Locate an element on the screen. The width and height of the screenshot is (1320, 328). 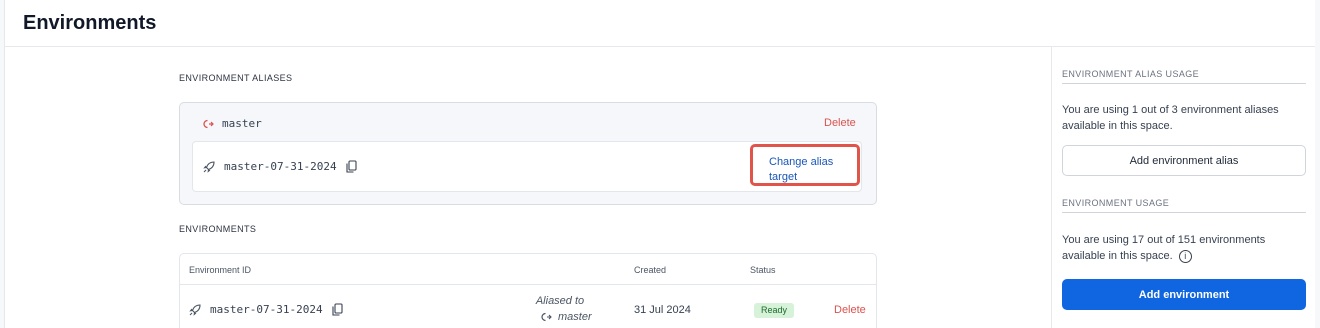
aliases-section-label: ENVIRONMENT ALIASES is located at coordinates (236, 78).